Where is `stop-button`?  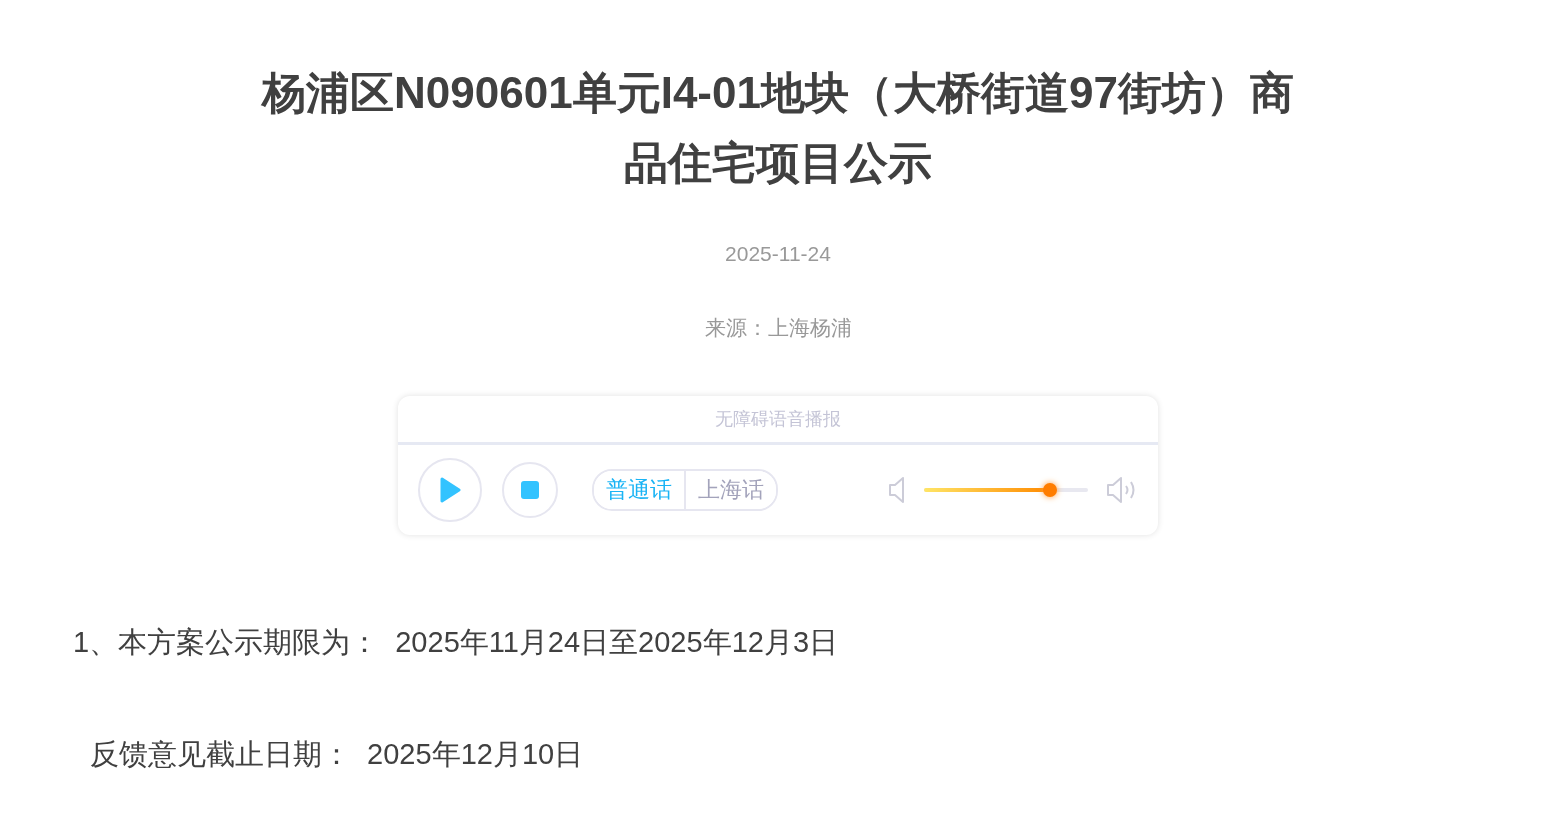
stop-button is located at coordinates (530, 490).